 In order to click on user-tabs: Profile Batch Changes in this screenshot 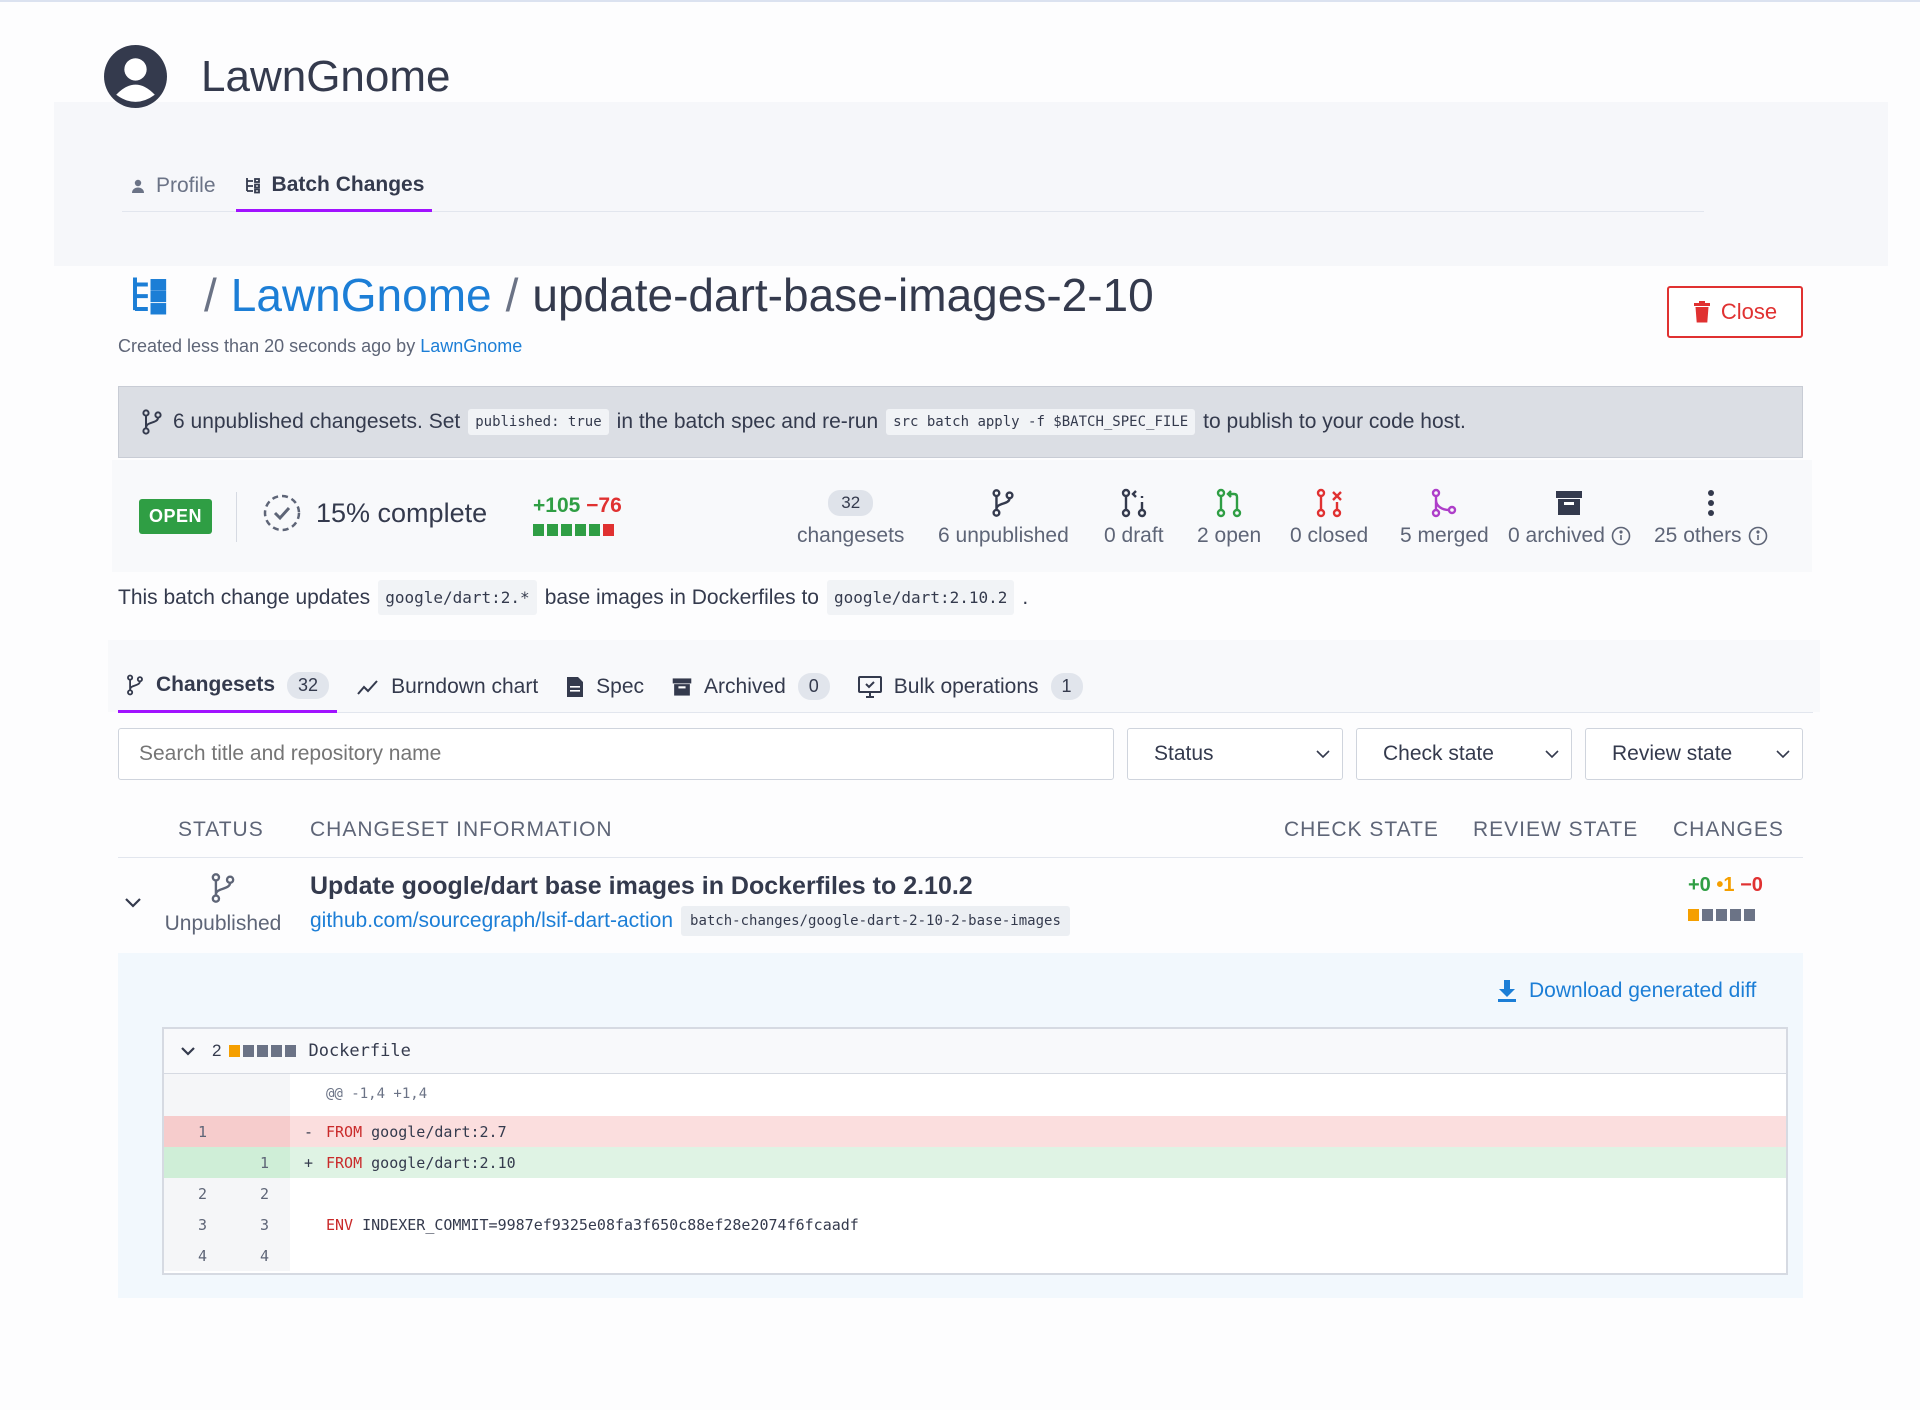, I will do `click(913, 186)`.